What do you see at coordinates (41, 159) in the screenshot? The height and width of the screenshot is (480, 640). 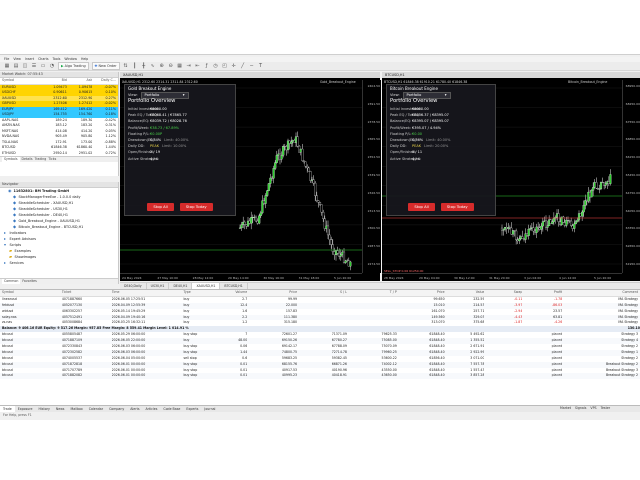 I see `tab-trading: Trading` at bounding box center [41, 159].